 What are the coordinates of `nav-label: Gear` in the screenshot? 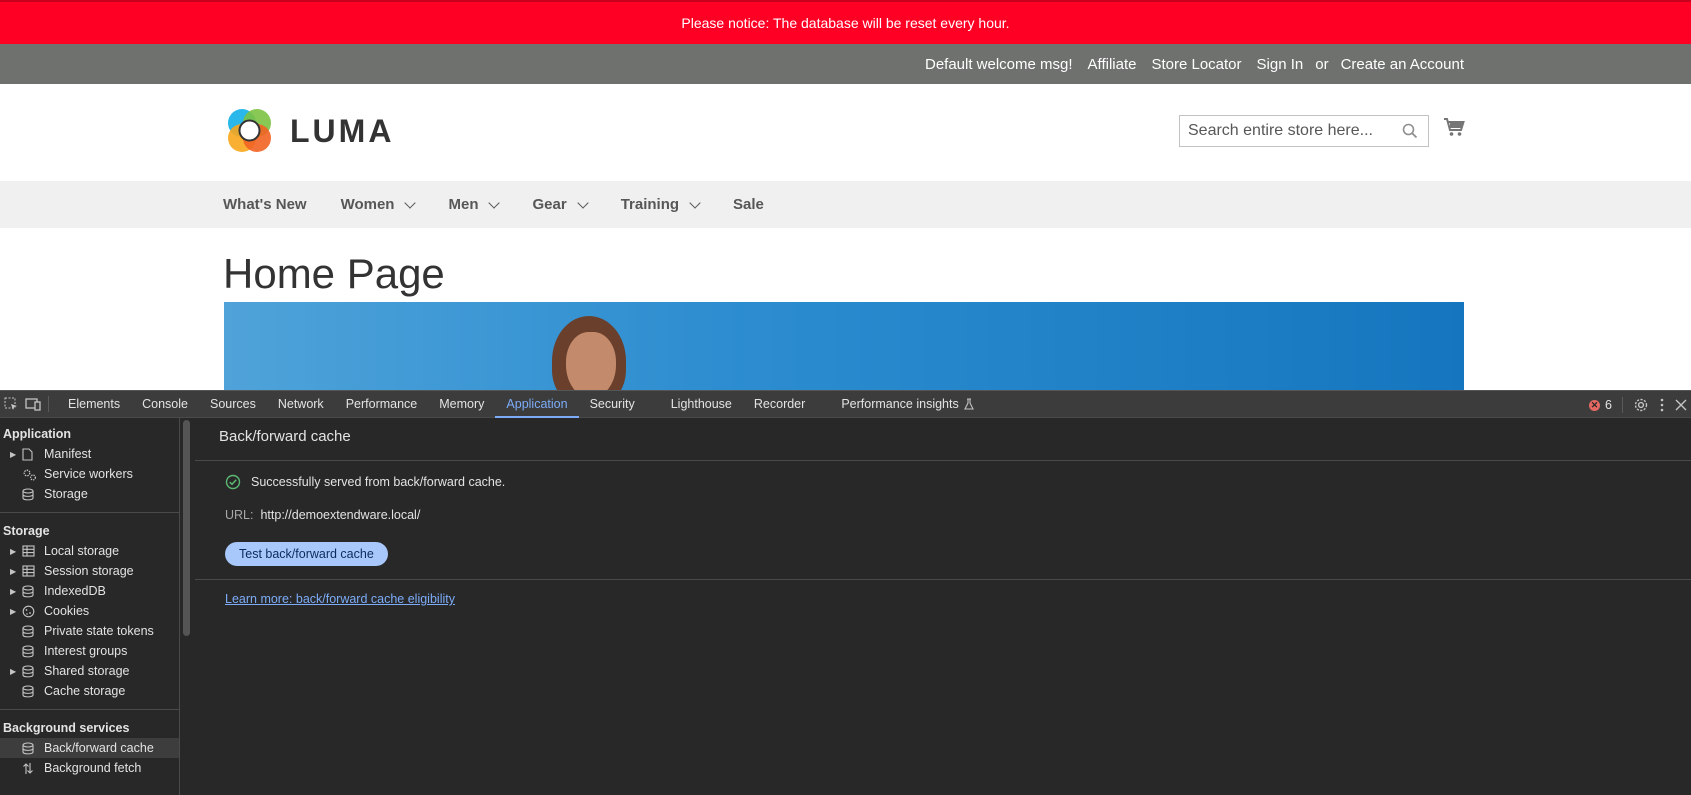 It's located at (549, 204).